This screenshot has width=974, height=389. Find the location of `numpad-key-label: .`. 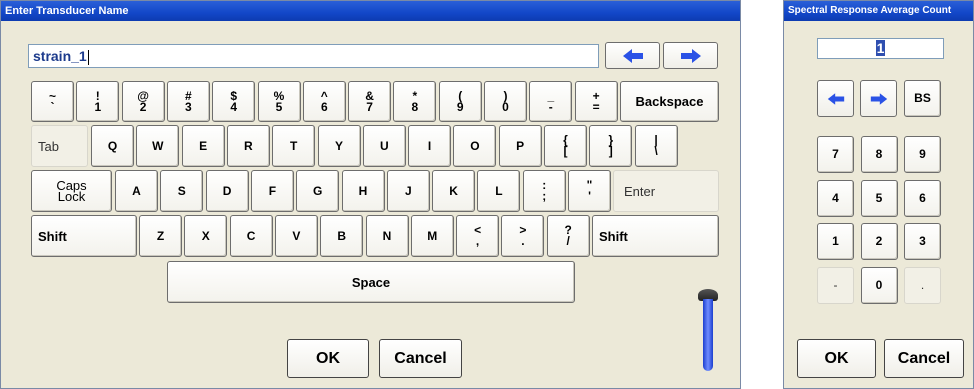

numpad-key-label: . is located at coordinates (922, 284).